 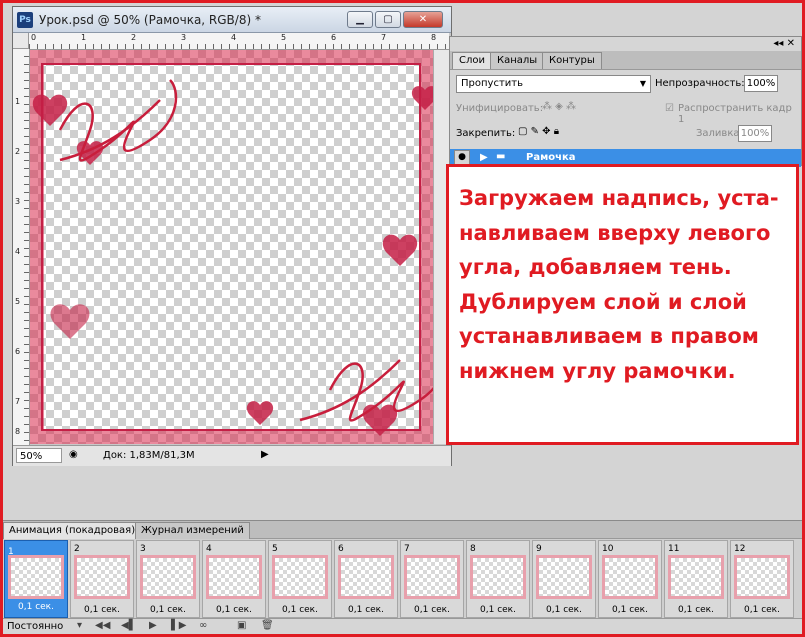 I want to click on blend-mode-select: Пропустить ▼, so click(x=553, y=84).